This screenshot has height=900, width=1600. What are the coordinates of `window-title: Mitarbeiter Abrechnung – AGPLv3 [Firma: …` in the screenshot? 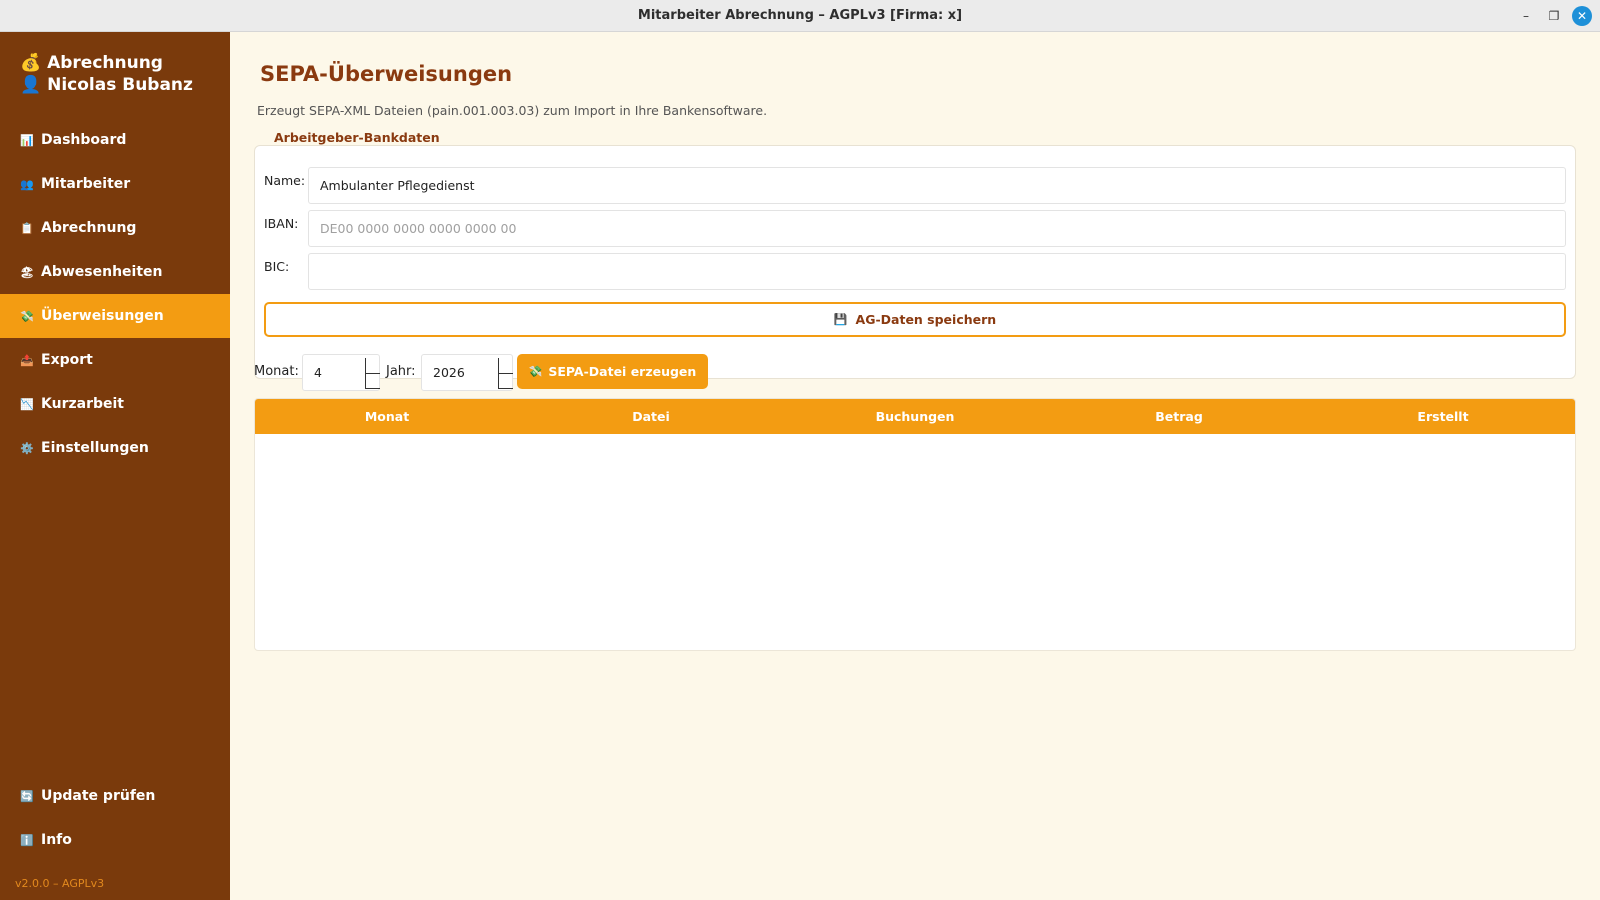 It's located at (800, 15).